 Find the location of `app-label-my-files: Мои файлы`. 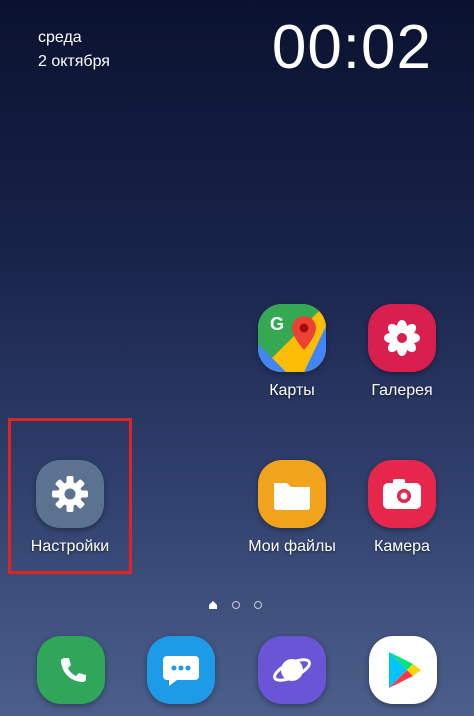

app-label-my-files: Мои файлы is located at coordinates (292, 546).